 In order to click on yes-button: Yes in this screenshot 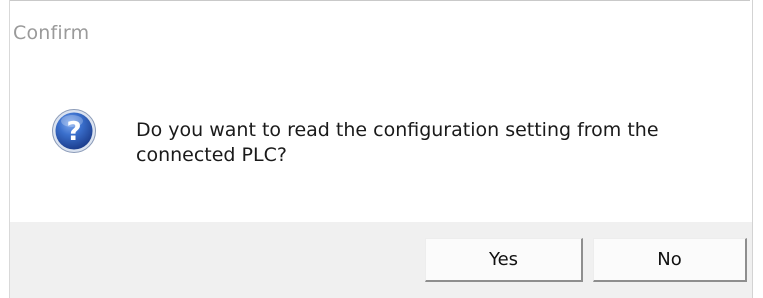, I will do `click(504, 260)`.